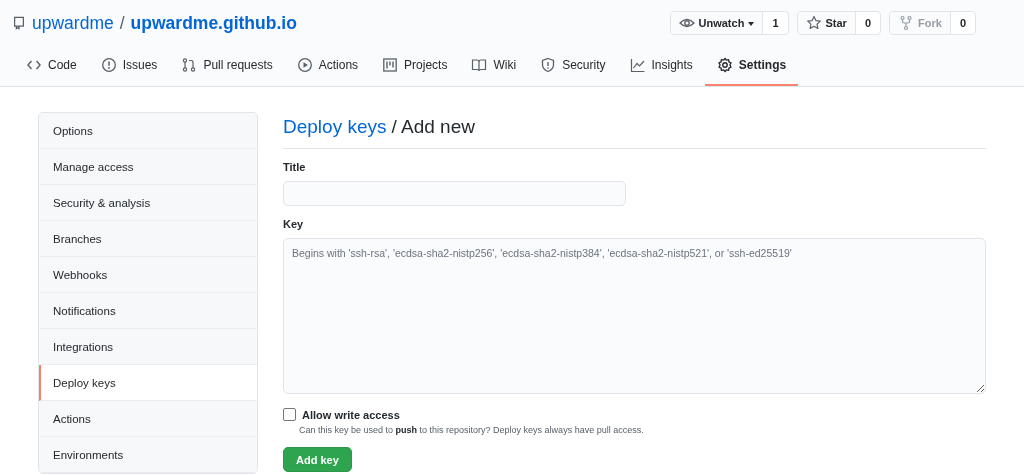 Image resolution: width=1024 pixels, height=476 pixels. Describe the element at coordinates (433, 127) in the screenshot. I see `page-heading: / Add new` at that location.